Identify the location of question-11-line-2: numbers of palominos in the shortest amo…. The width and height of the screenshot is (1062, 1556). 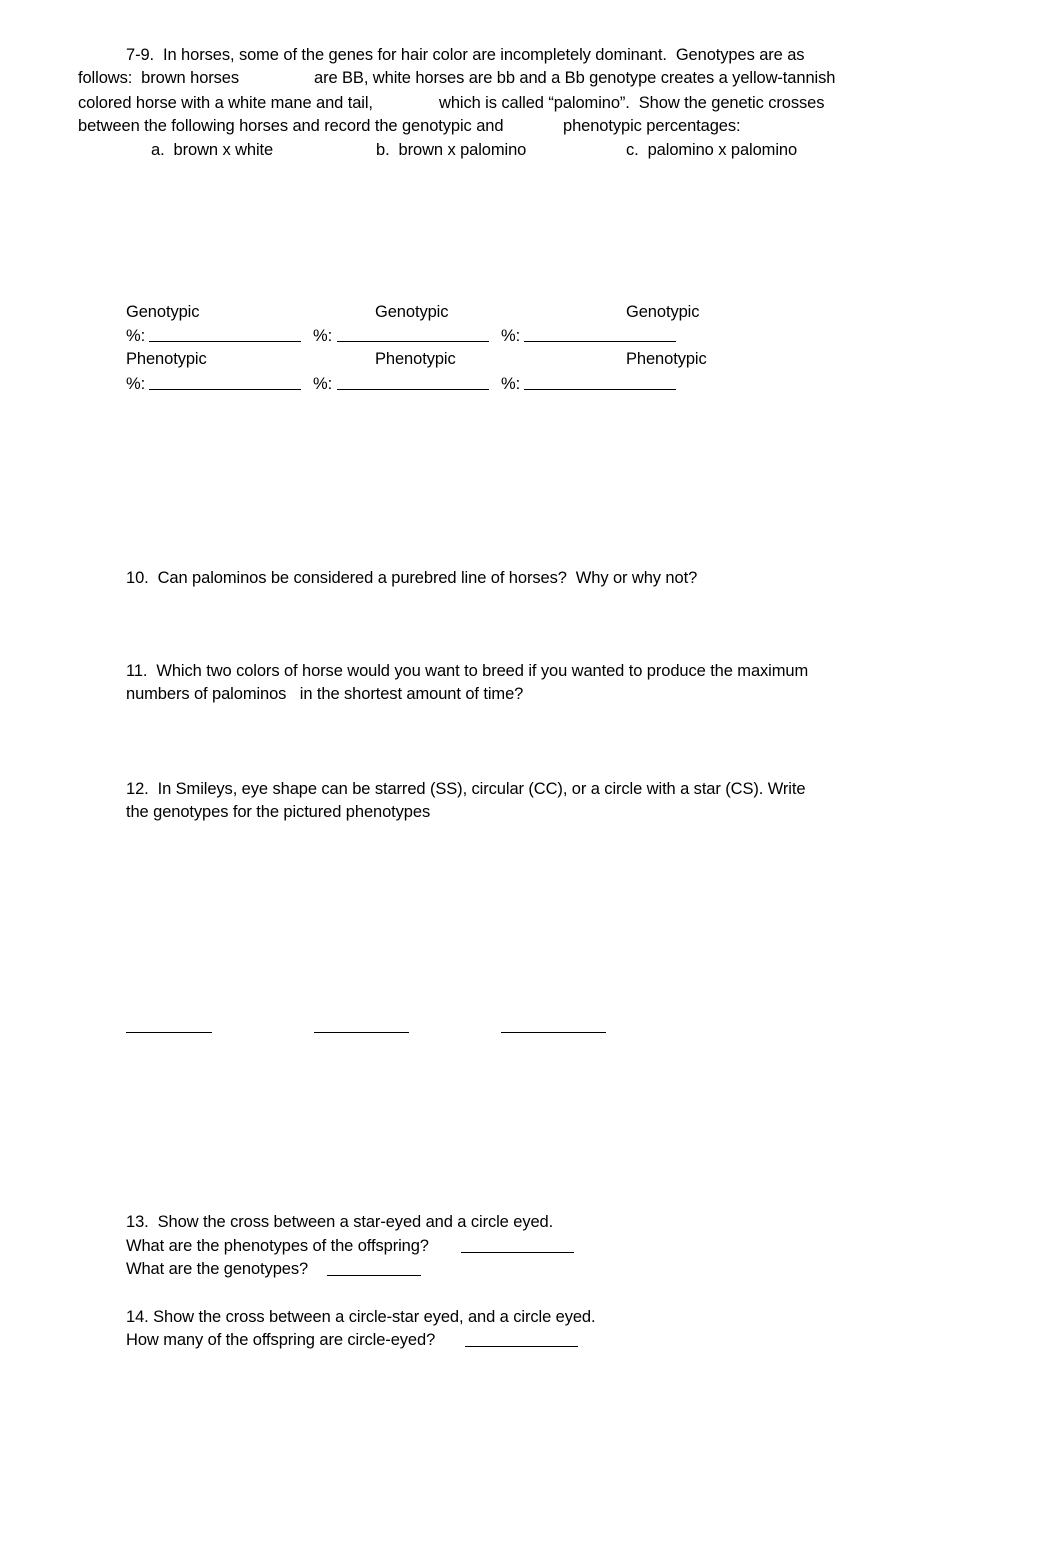
(325, 694).